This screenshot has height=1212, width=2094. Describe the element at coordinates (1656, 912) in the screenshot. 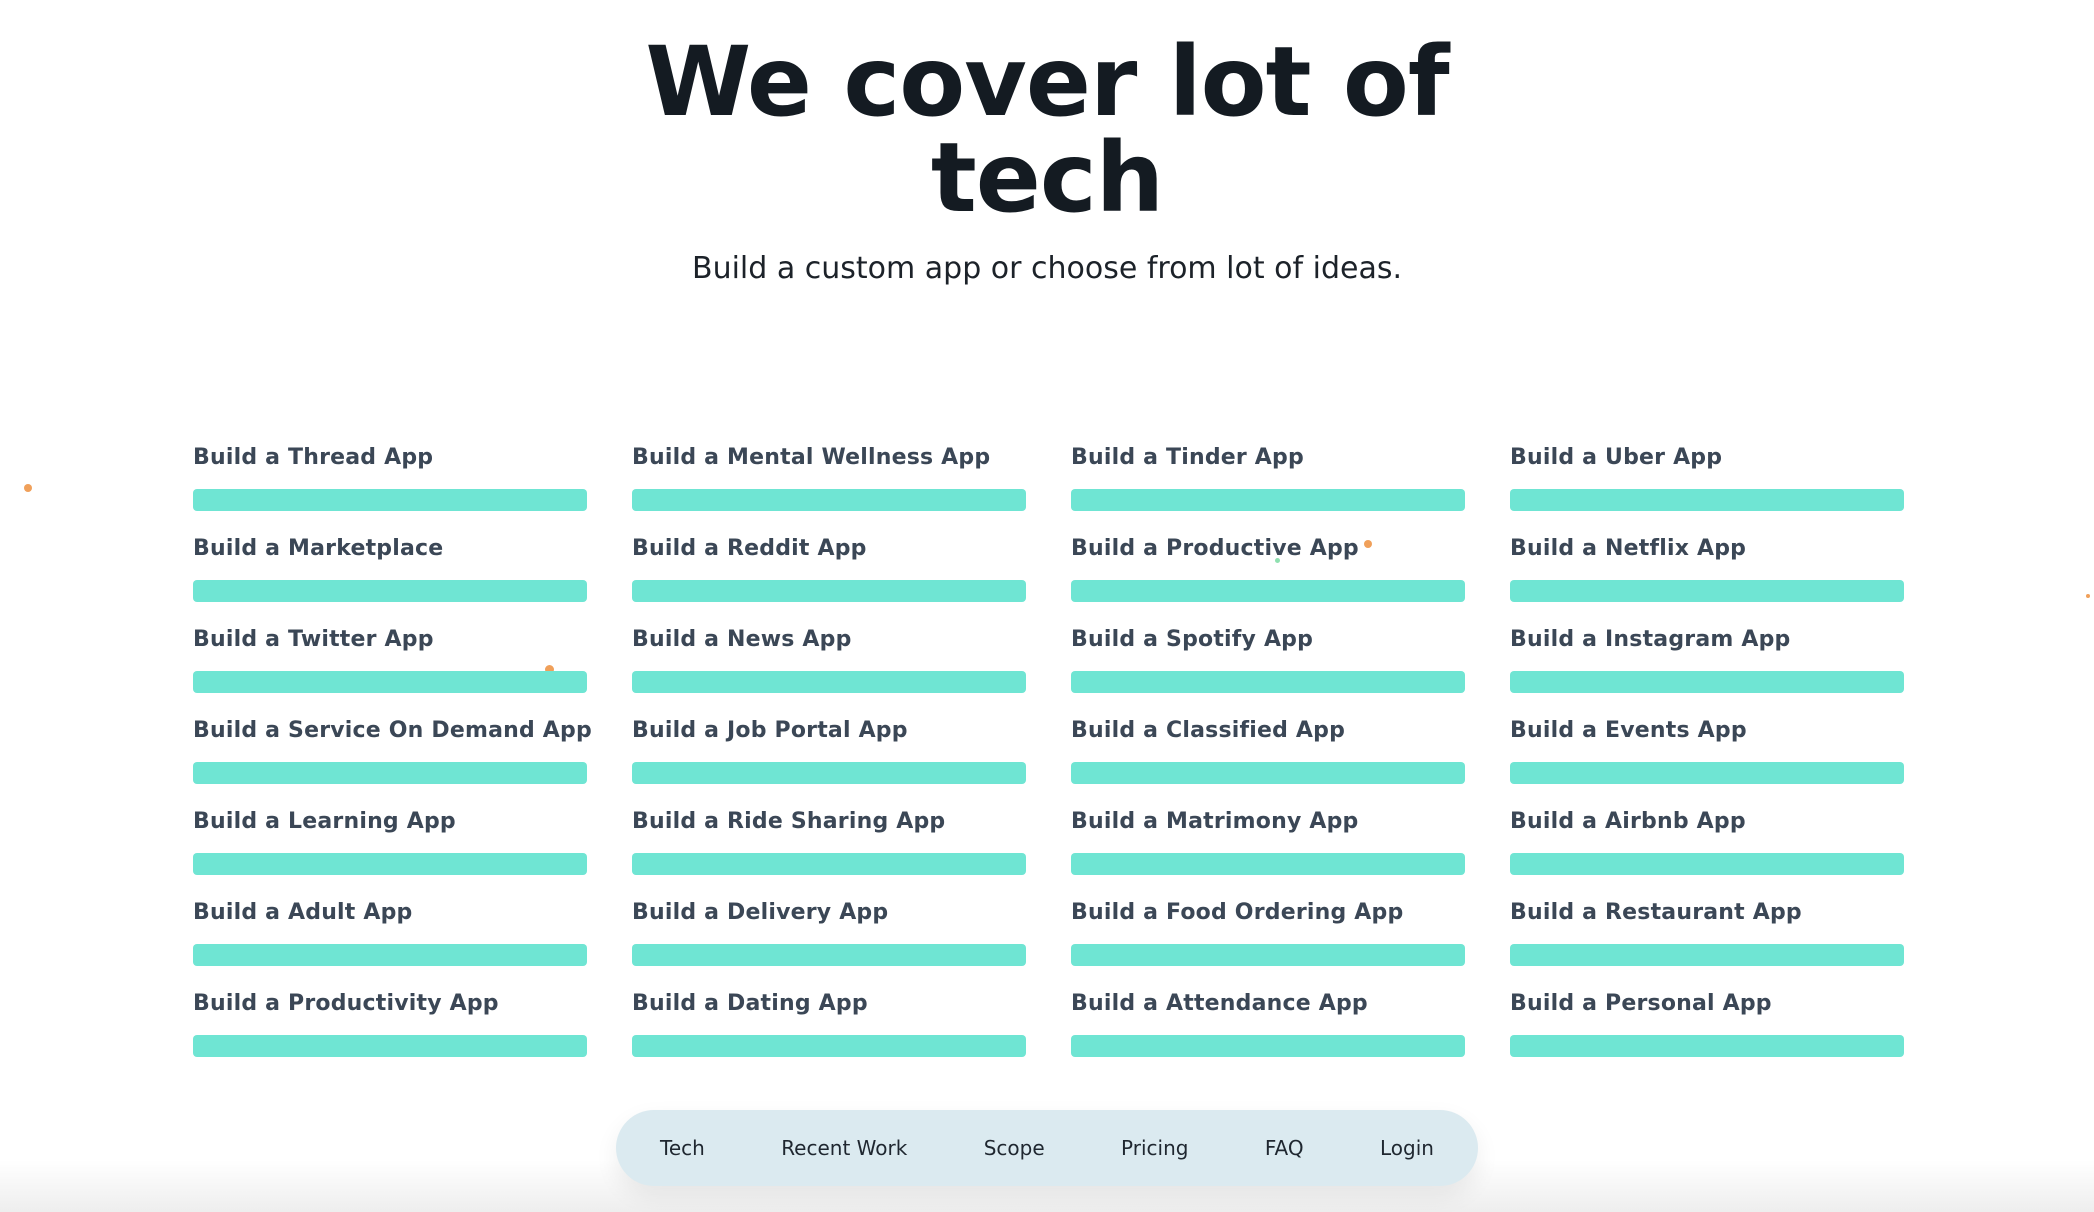

I see `app-card-label: Build a Restaurant App` at that location.